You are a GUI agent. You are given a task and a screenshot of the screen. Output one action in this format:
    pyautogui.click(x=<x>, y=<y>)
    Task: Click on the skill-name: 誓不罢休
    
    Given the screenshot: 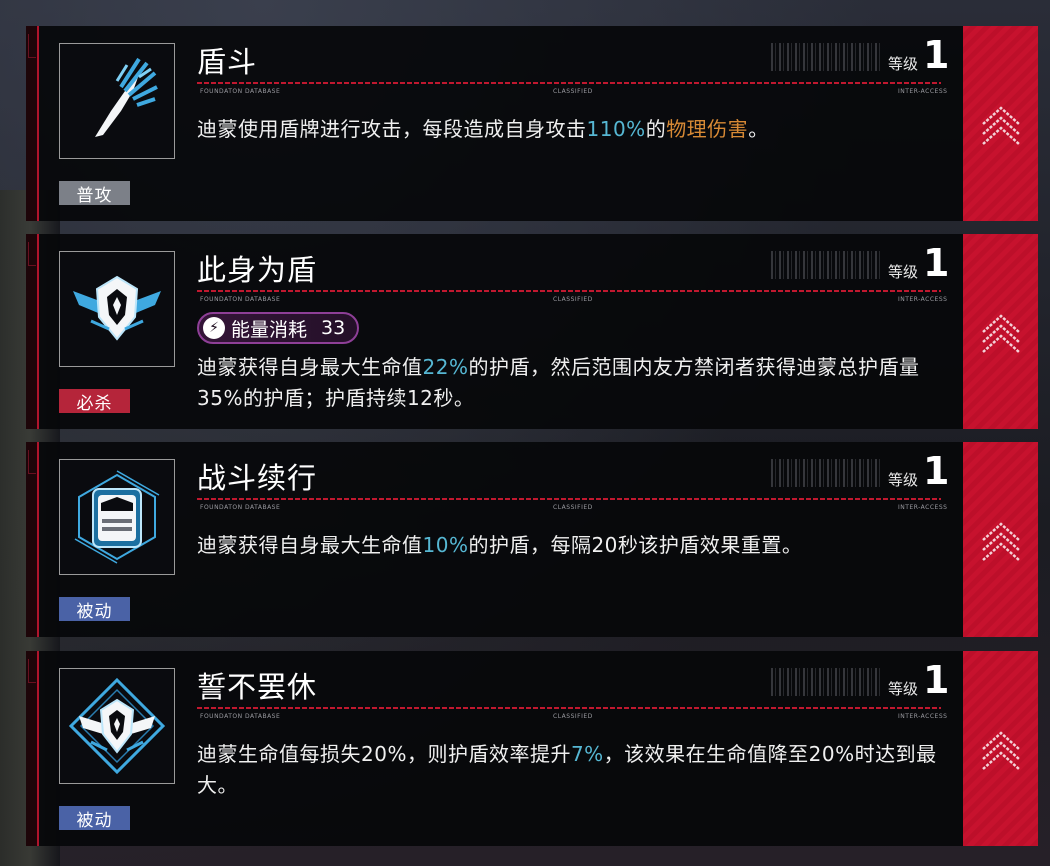 What is the action you would take?
    pyautogui.click(x=257, y=687)
    